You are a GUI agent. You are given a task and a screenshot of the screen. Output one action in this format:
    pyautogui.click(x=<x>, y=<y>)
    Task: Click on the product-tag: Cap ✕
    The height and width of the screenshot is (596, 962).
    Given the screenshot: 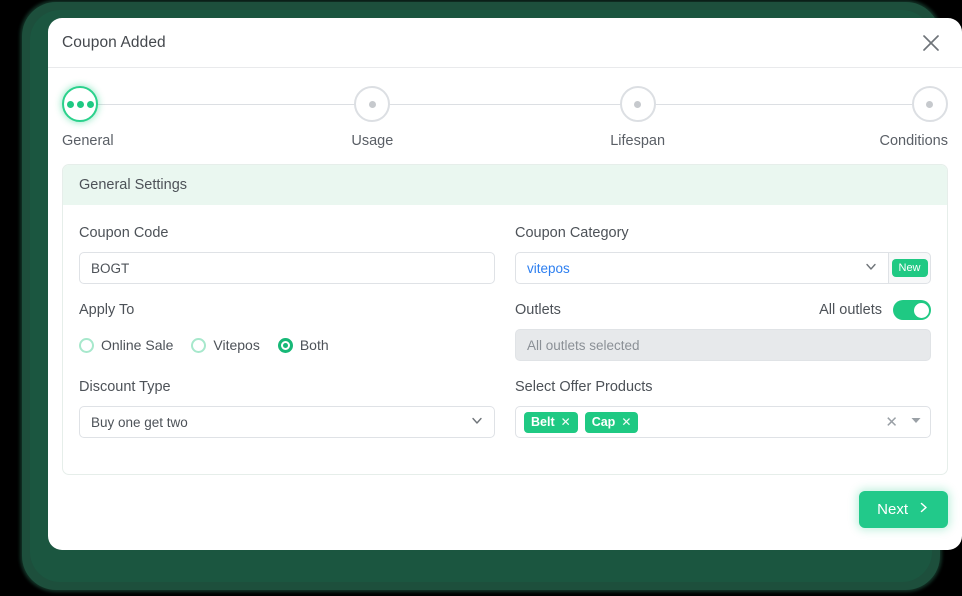 What is the action you would take?
    pyautogui.click(x=611, y=422)
    